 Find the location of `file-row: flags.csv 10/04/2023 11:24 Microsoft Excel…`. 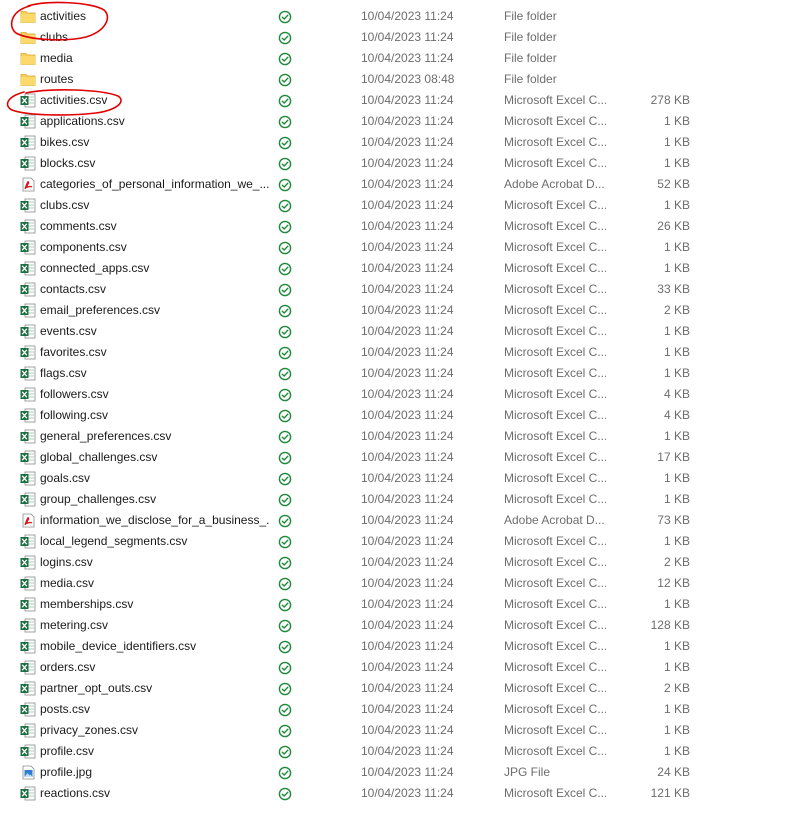

file-row: flags.csv 10/04/2023 11:24 Microsoft Excel… is located at coordinates (395, 373).